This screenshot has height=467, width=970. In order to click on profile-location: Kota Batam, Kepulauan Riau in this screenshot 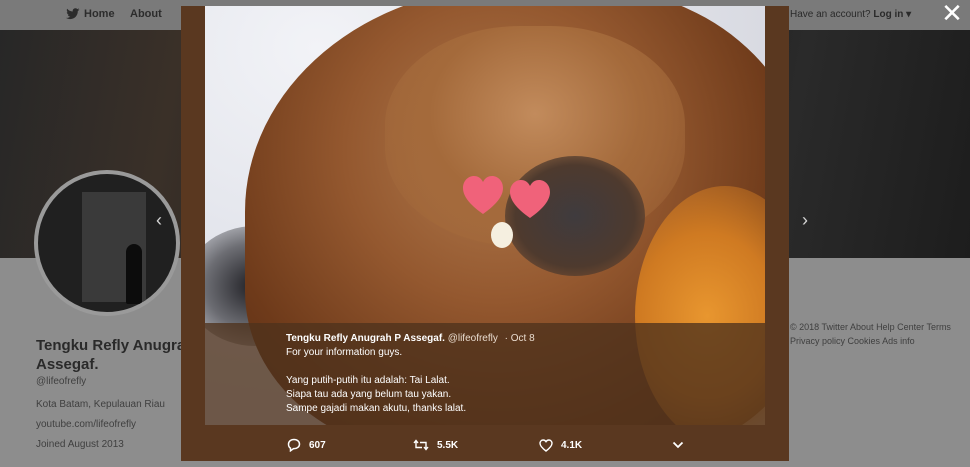, I will do `click(100, 404)`.